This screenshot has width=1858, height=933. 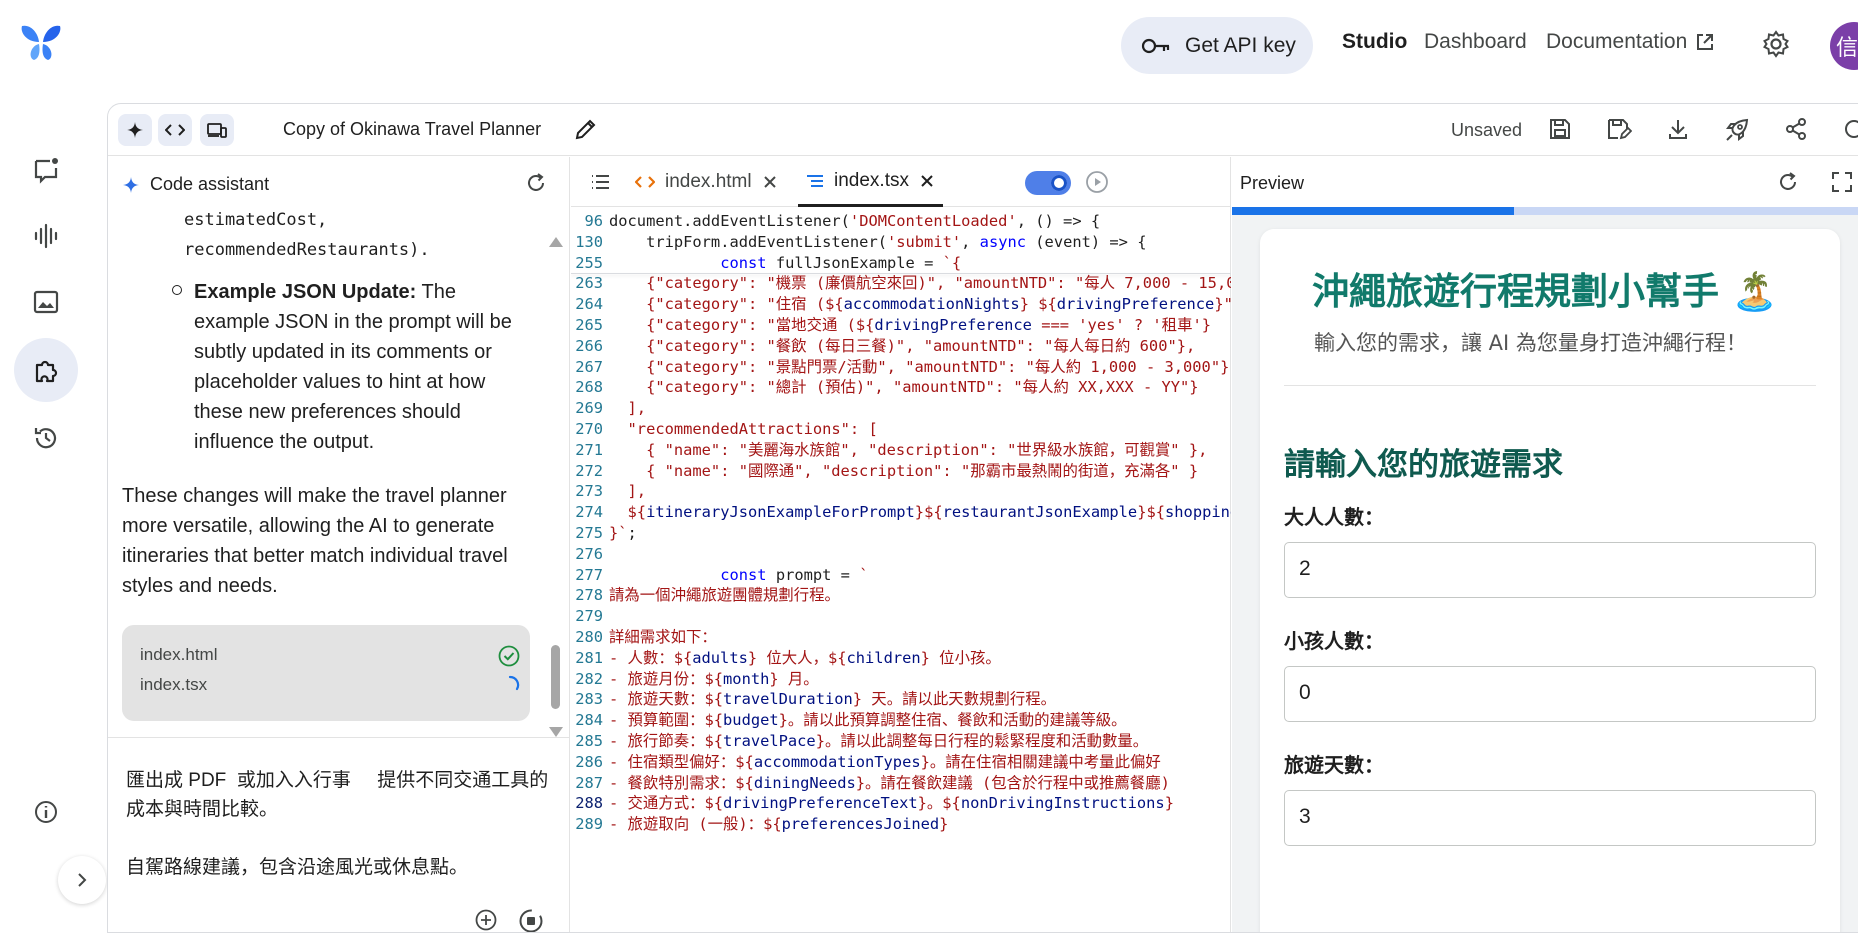 What do you see at coordinates (175, 130) in the screenshot?
I see `code-view-button` at bounding box center [175, 130].